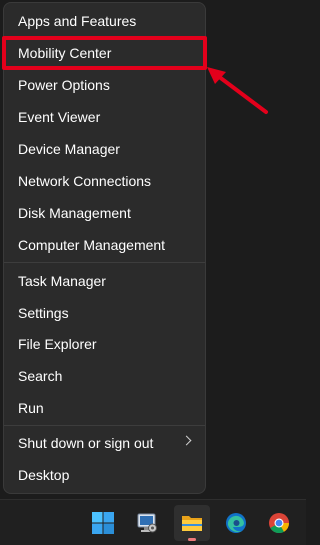 Image resolution: width=320 pixels, height=545 pixels. What do you see at coordinates (105, 149) in the screenshot?
I see `menu-item-device-manager: Device Manager` at bounding box center [105, 149].